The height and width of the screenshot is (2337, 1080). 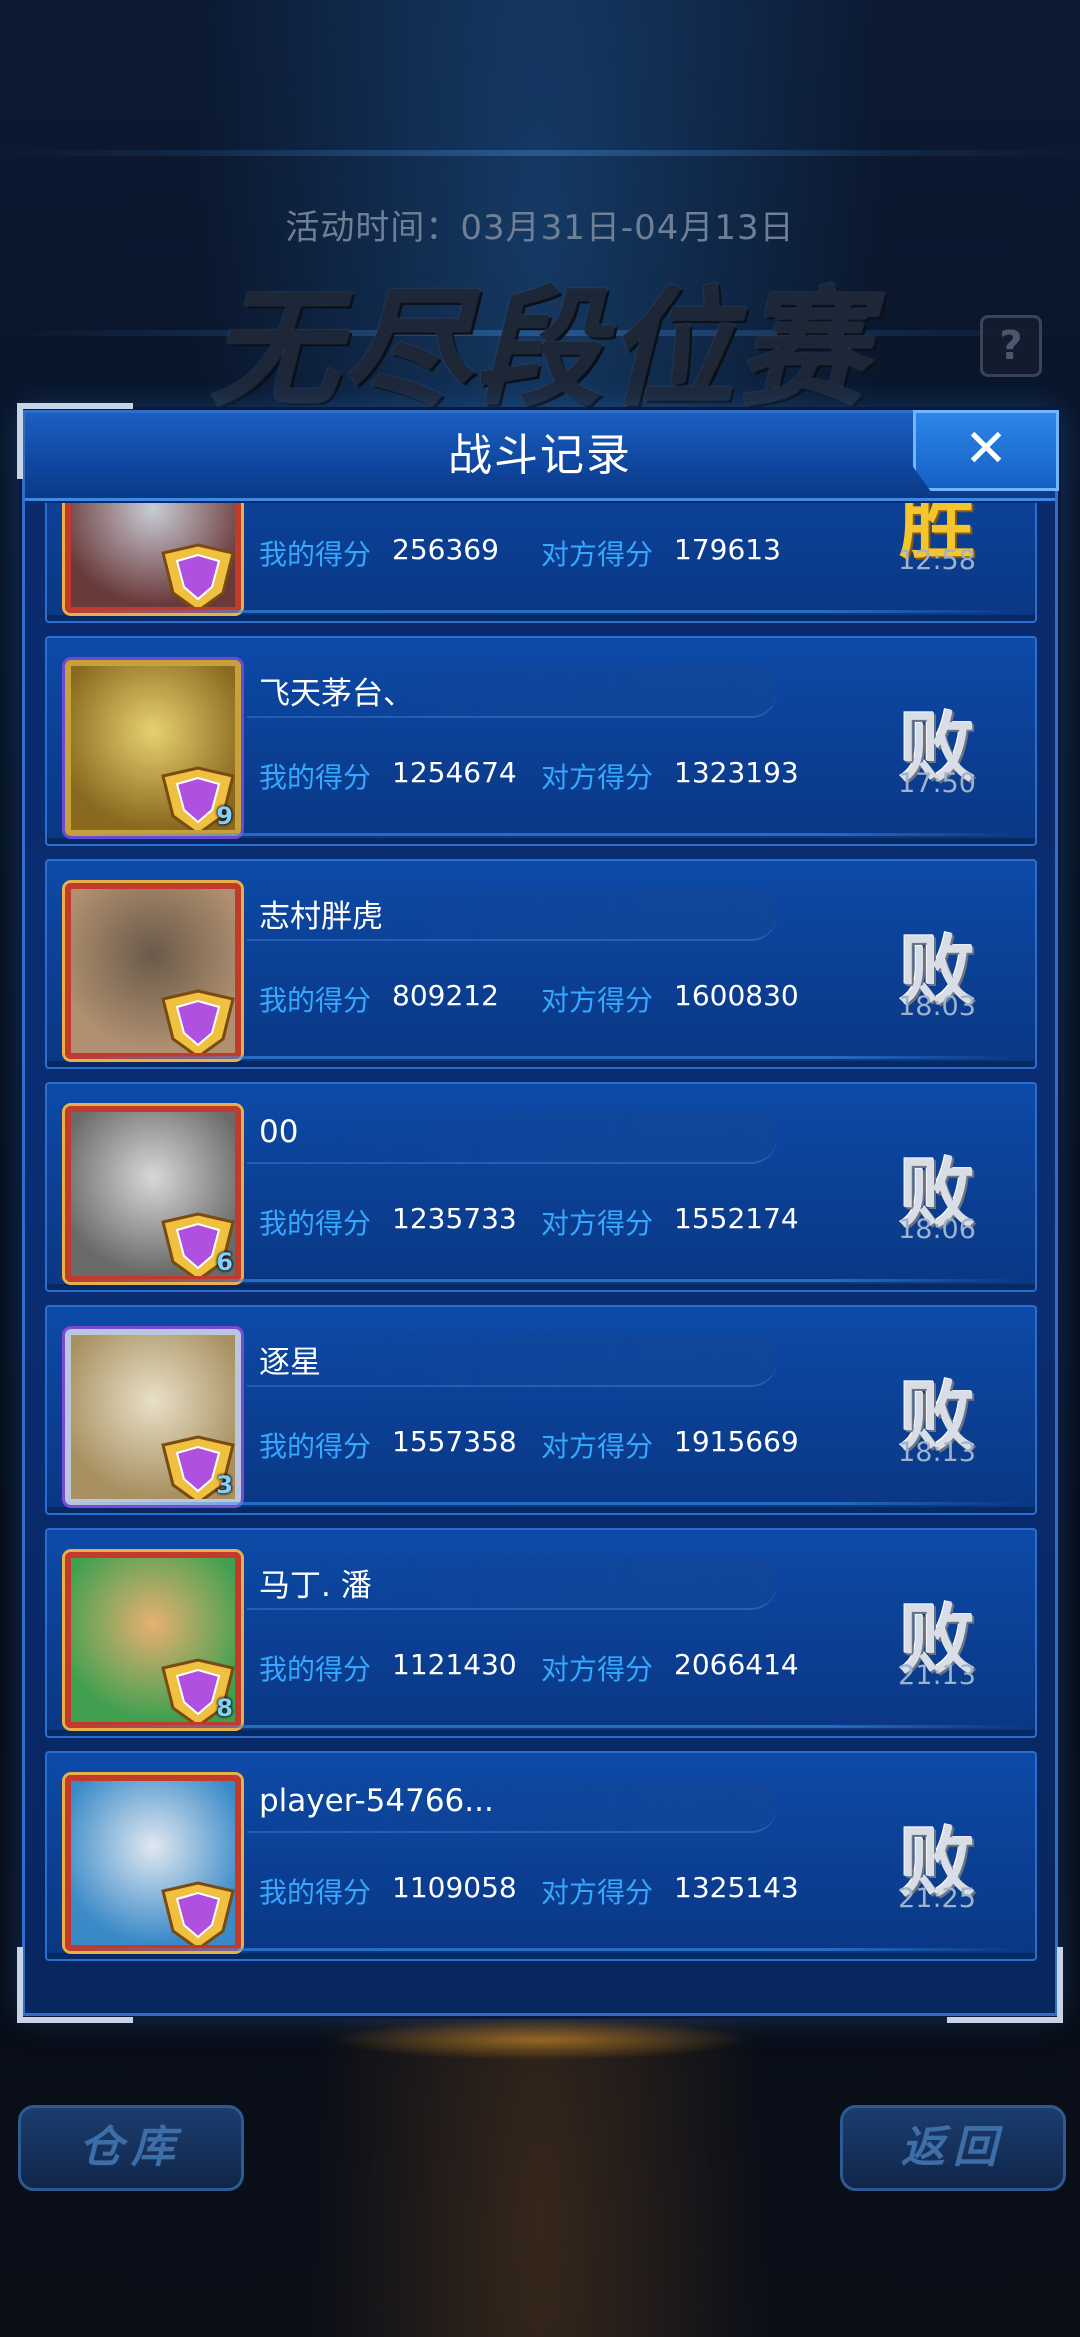 What do you see at coordinates (153, 748) in the screenshot?
I see `opponent-avatar: 9` at bounding box center [153, 748].